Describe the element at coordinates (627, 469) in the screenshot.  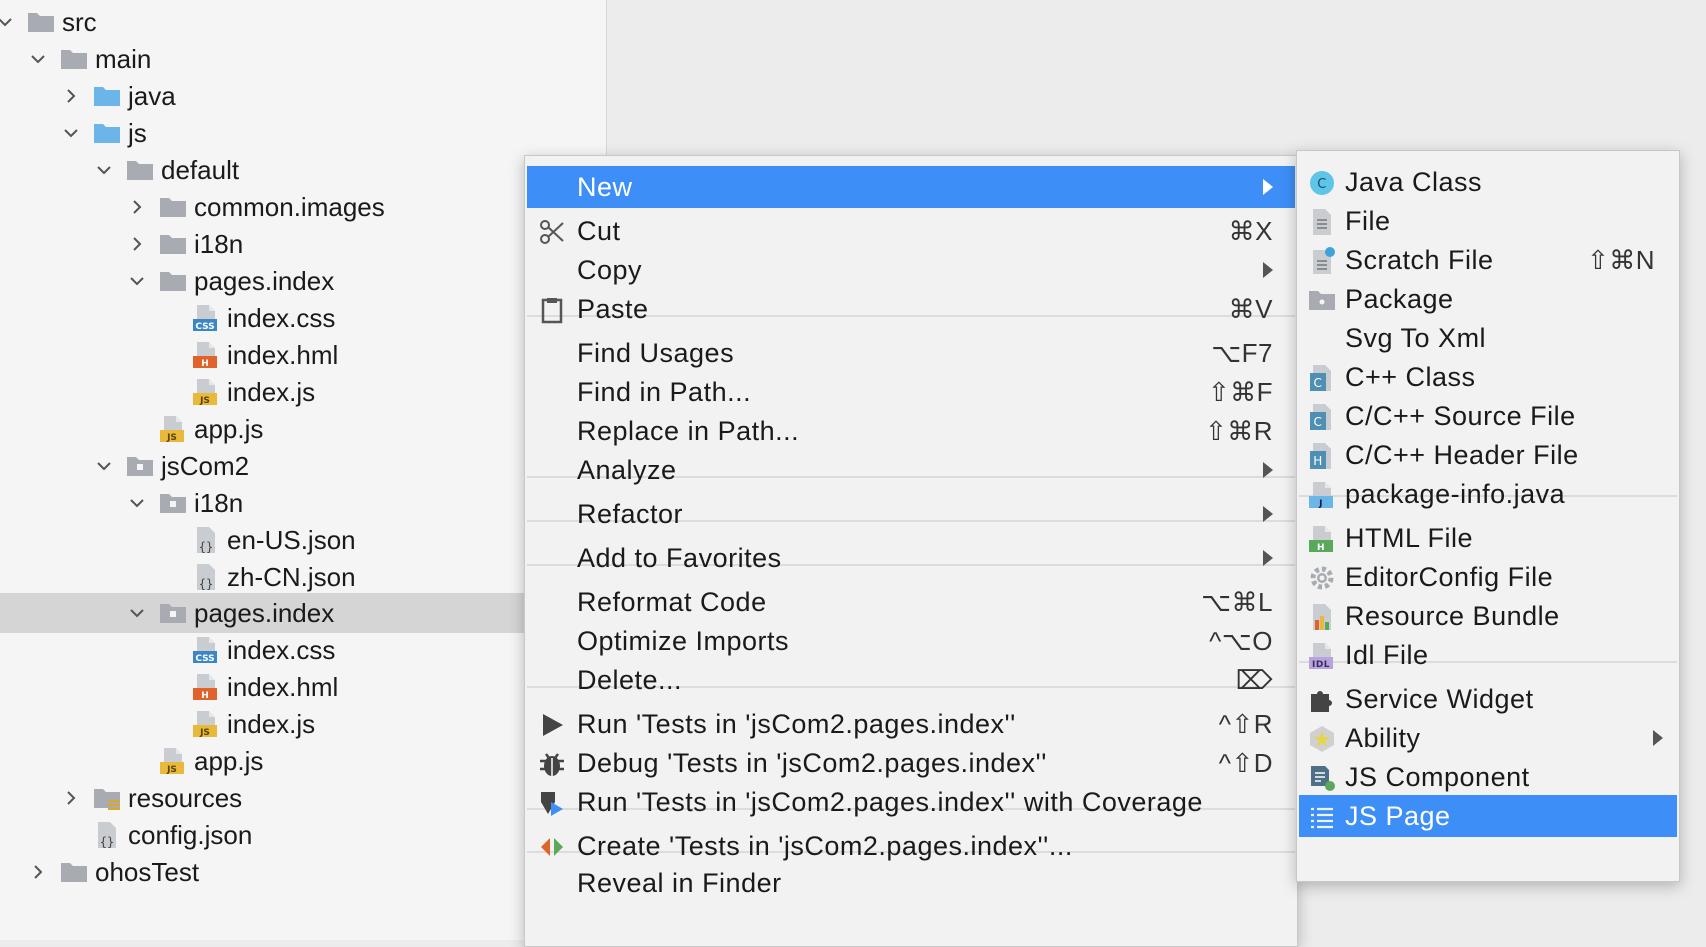
I see `context-menu-item-label: Analyze` at that location.